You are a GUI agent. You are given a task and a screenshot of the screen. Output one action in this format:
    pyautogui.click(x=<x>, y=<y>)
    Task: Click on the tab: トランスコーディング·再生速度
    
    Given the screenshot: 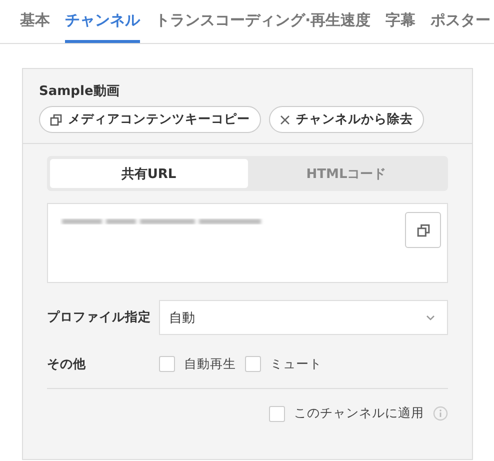 What is the action you would take?
    pyautogui.click(x=263, y=21)
    